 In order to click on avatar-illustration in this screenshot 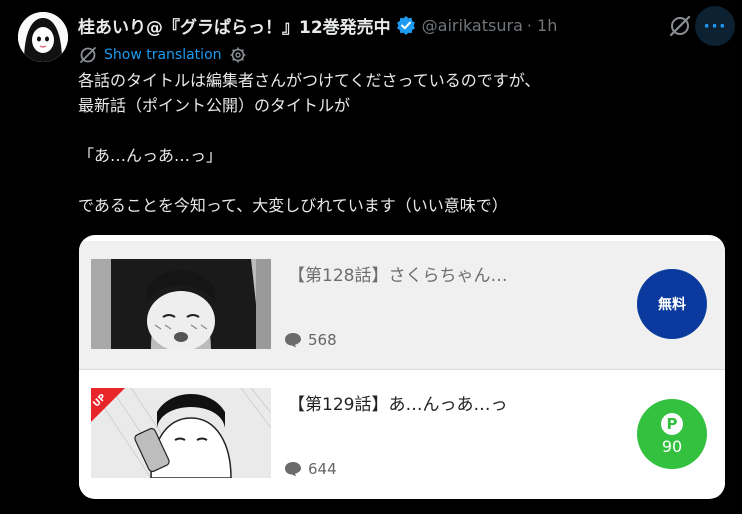, I will do `click(43, 37)`.